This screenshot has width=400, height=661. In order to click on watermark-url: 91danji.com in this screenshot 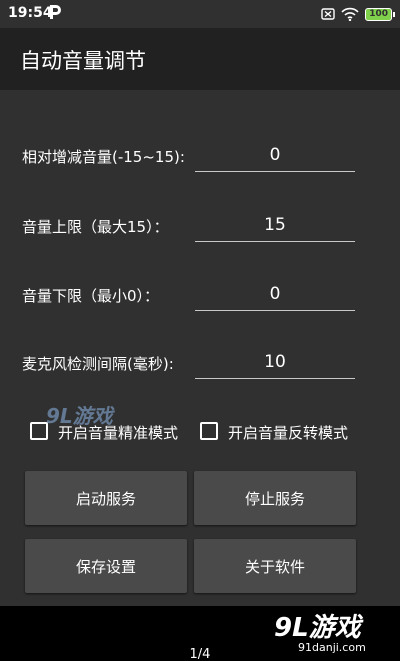, I will do `click(332, 647)`.